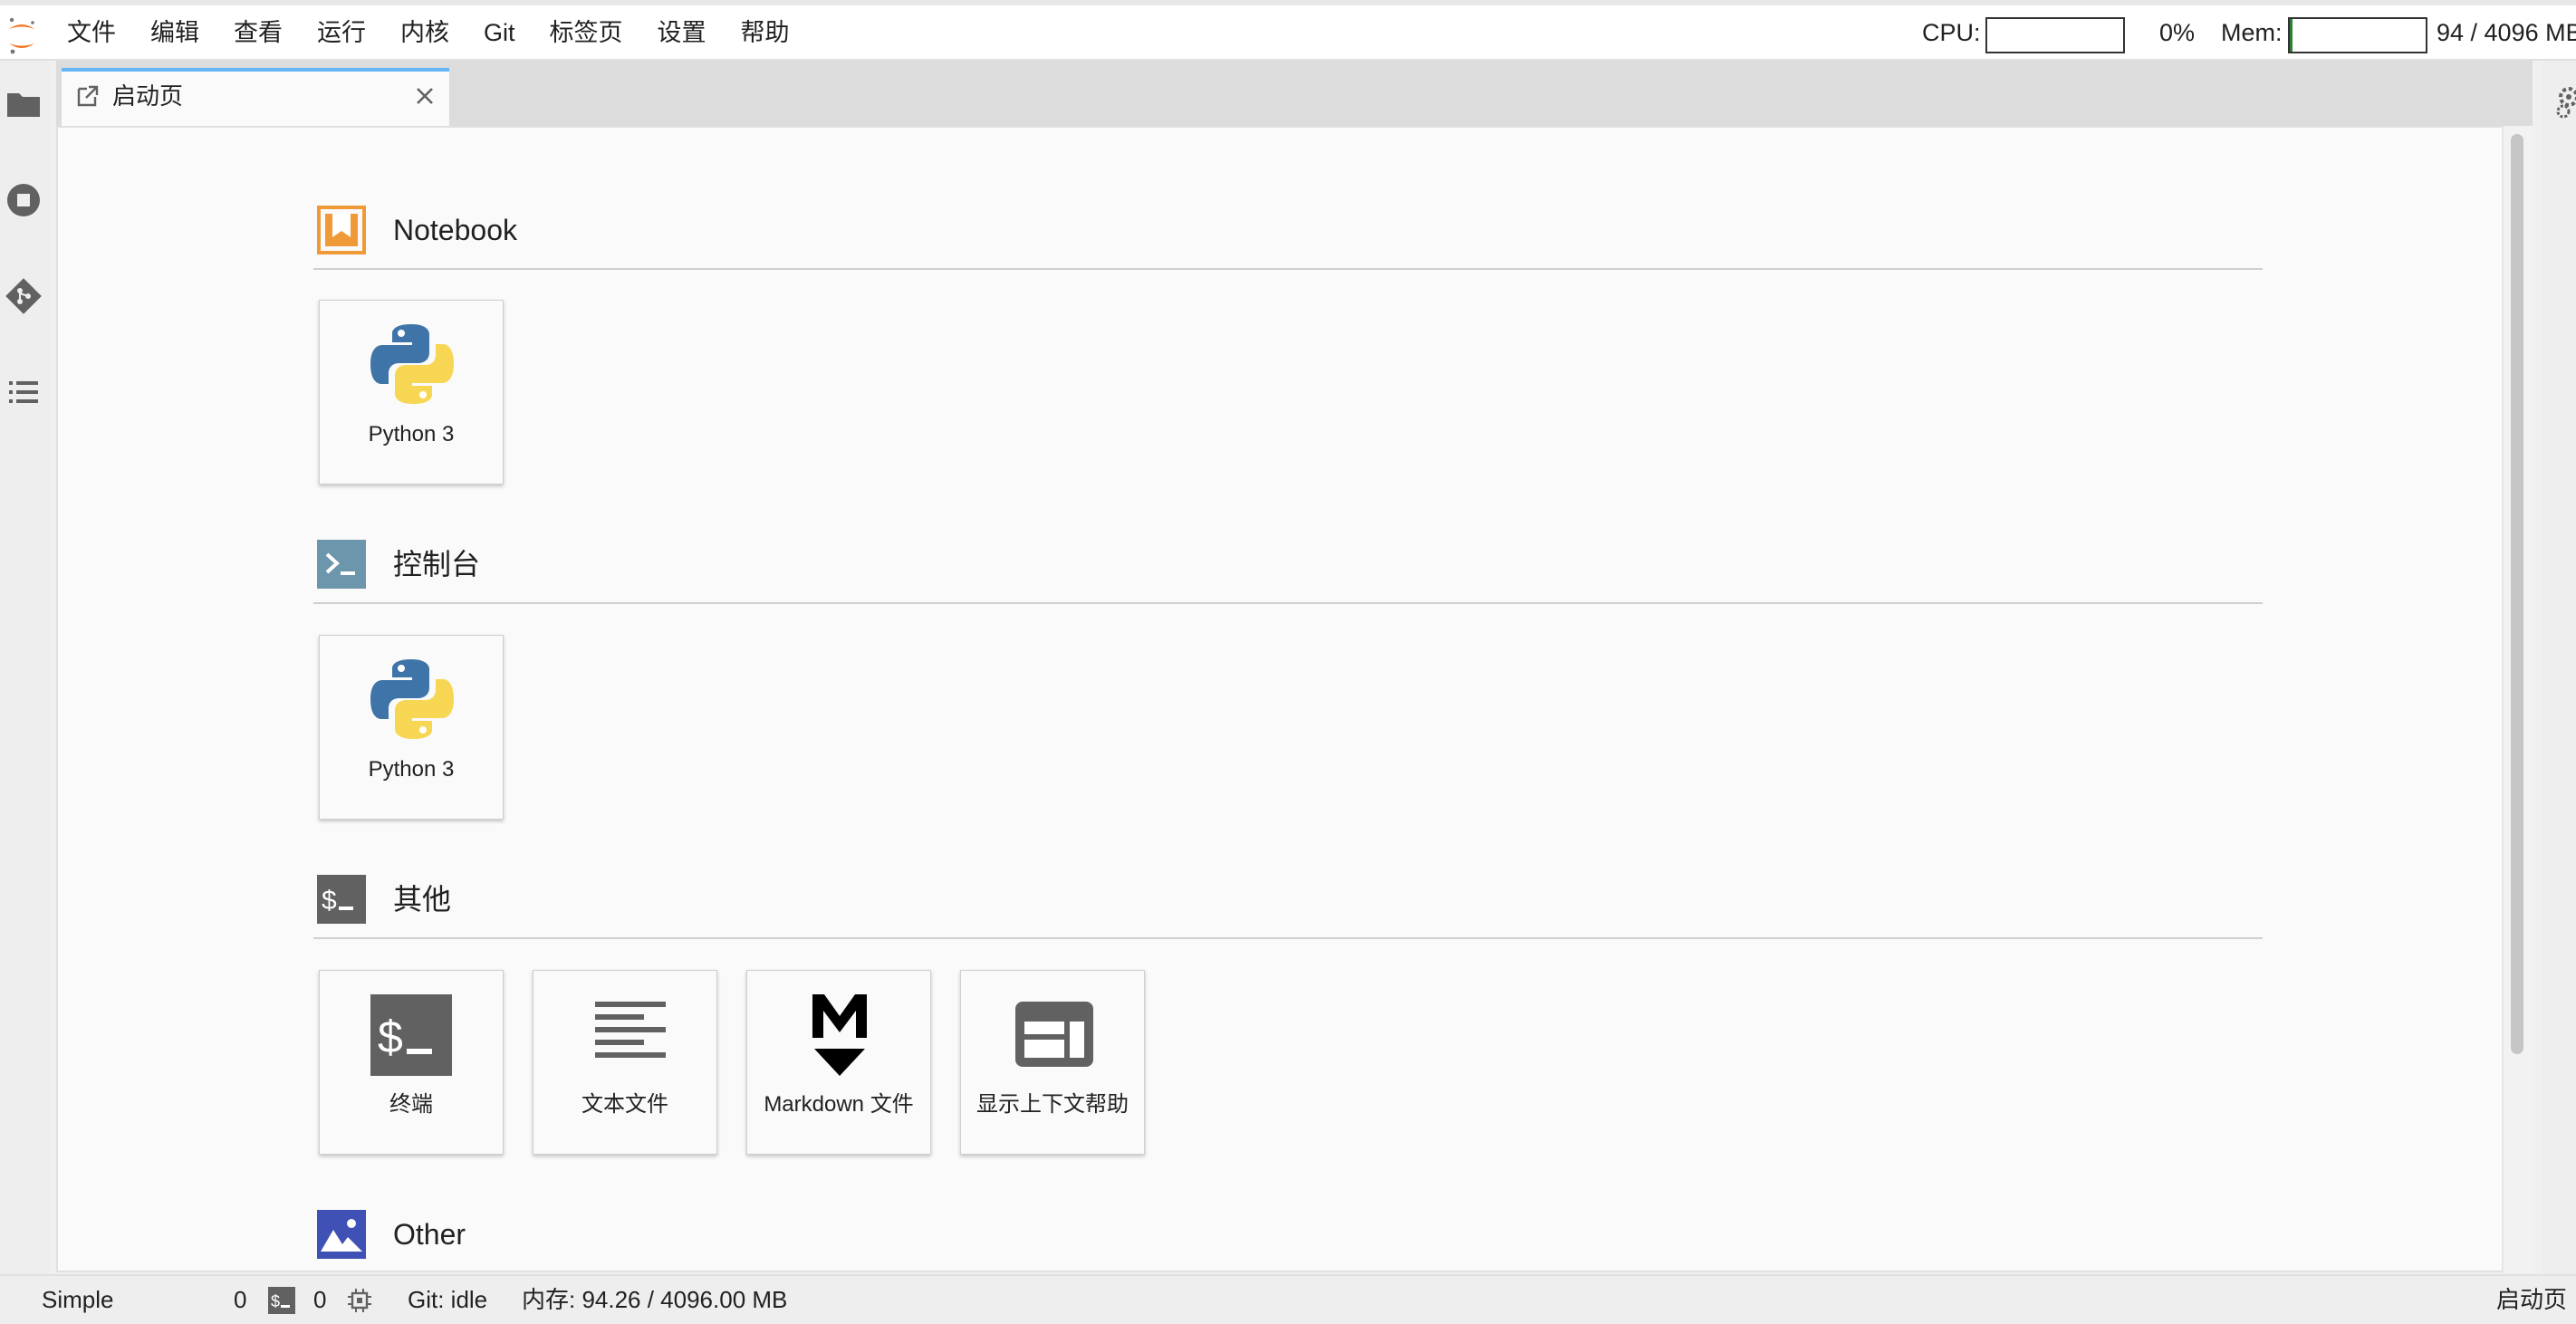  I want to click on scrollbar-thumb, so click(2517, 594).